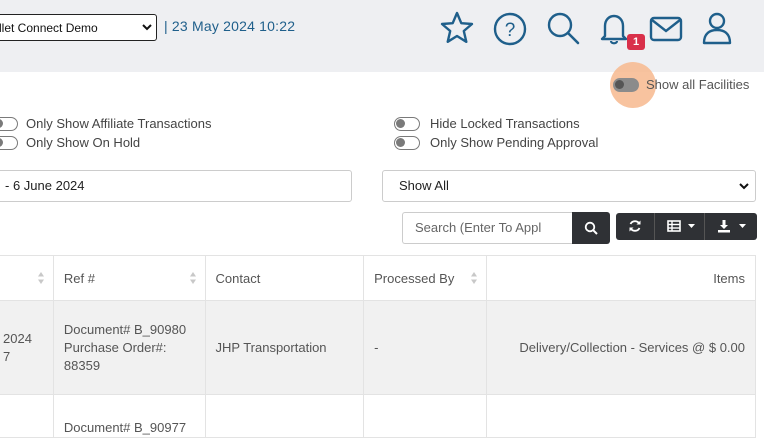 Image resolution: width=764 pixels, height=438 pixels. Describe the element at coordinates (636, 42) in the screenshot. I see `notification-badge: 1` at that location.